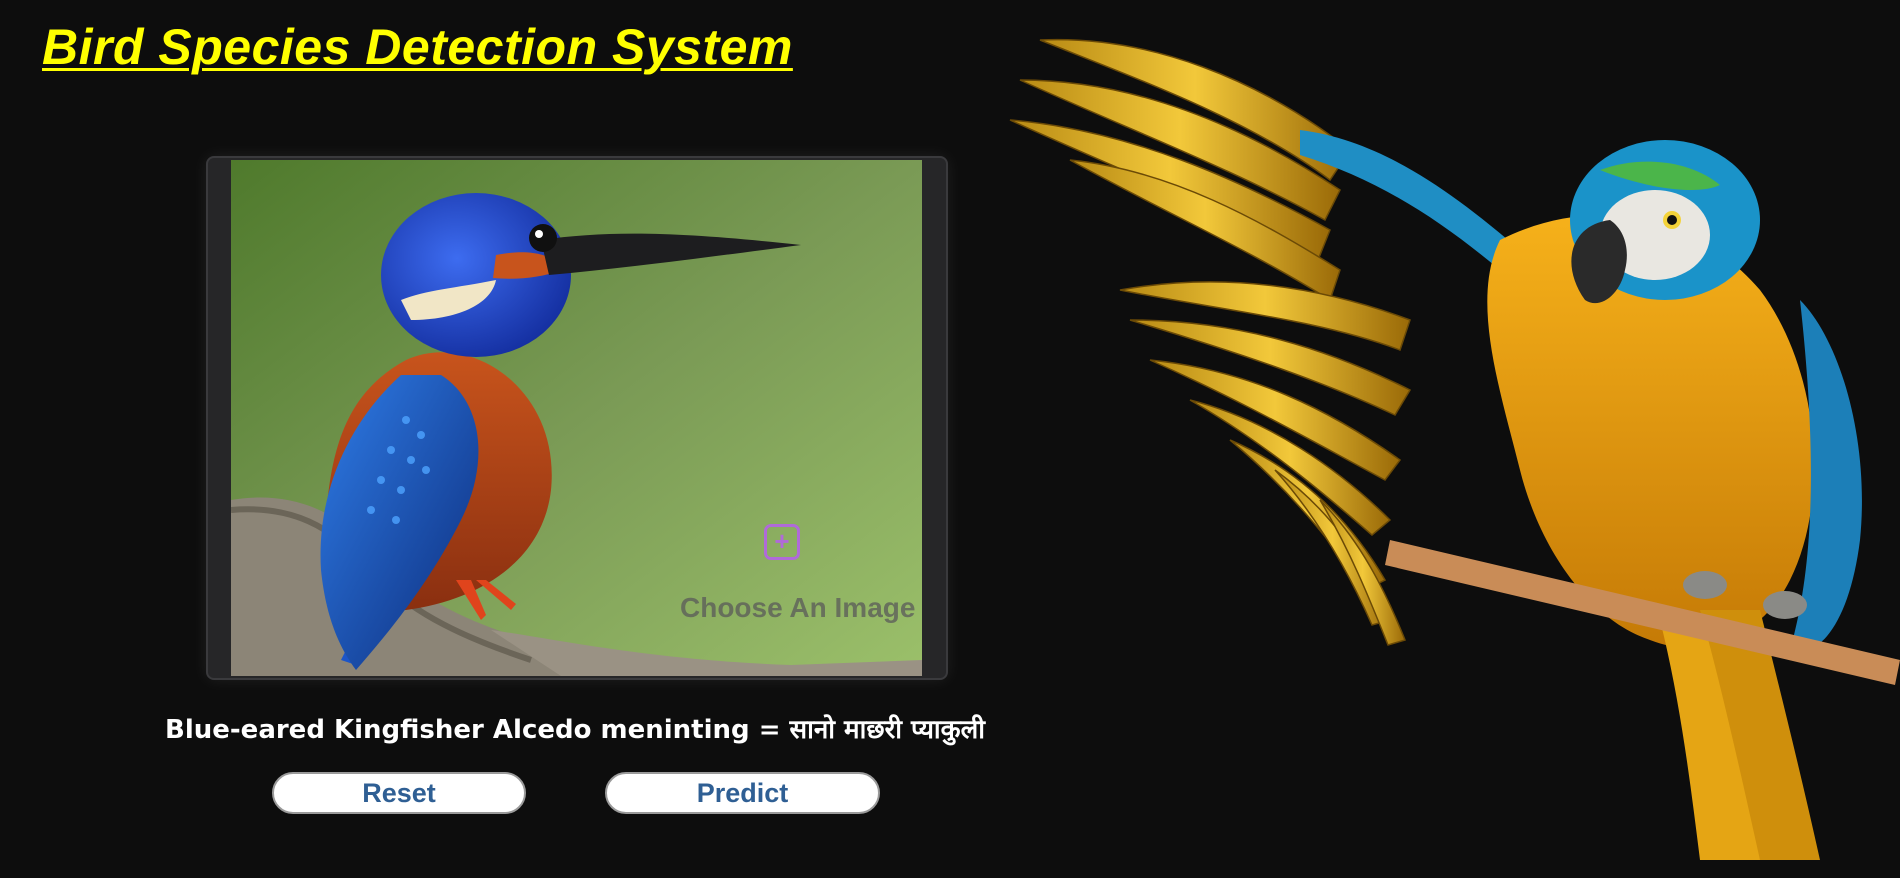  What do you see at coordinates (798, 607) in the screenshot?
I see `upload-hint-text: Choose An Image` at bounding box center [798, 607].